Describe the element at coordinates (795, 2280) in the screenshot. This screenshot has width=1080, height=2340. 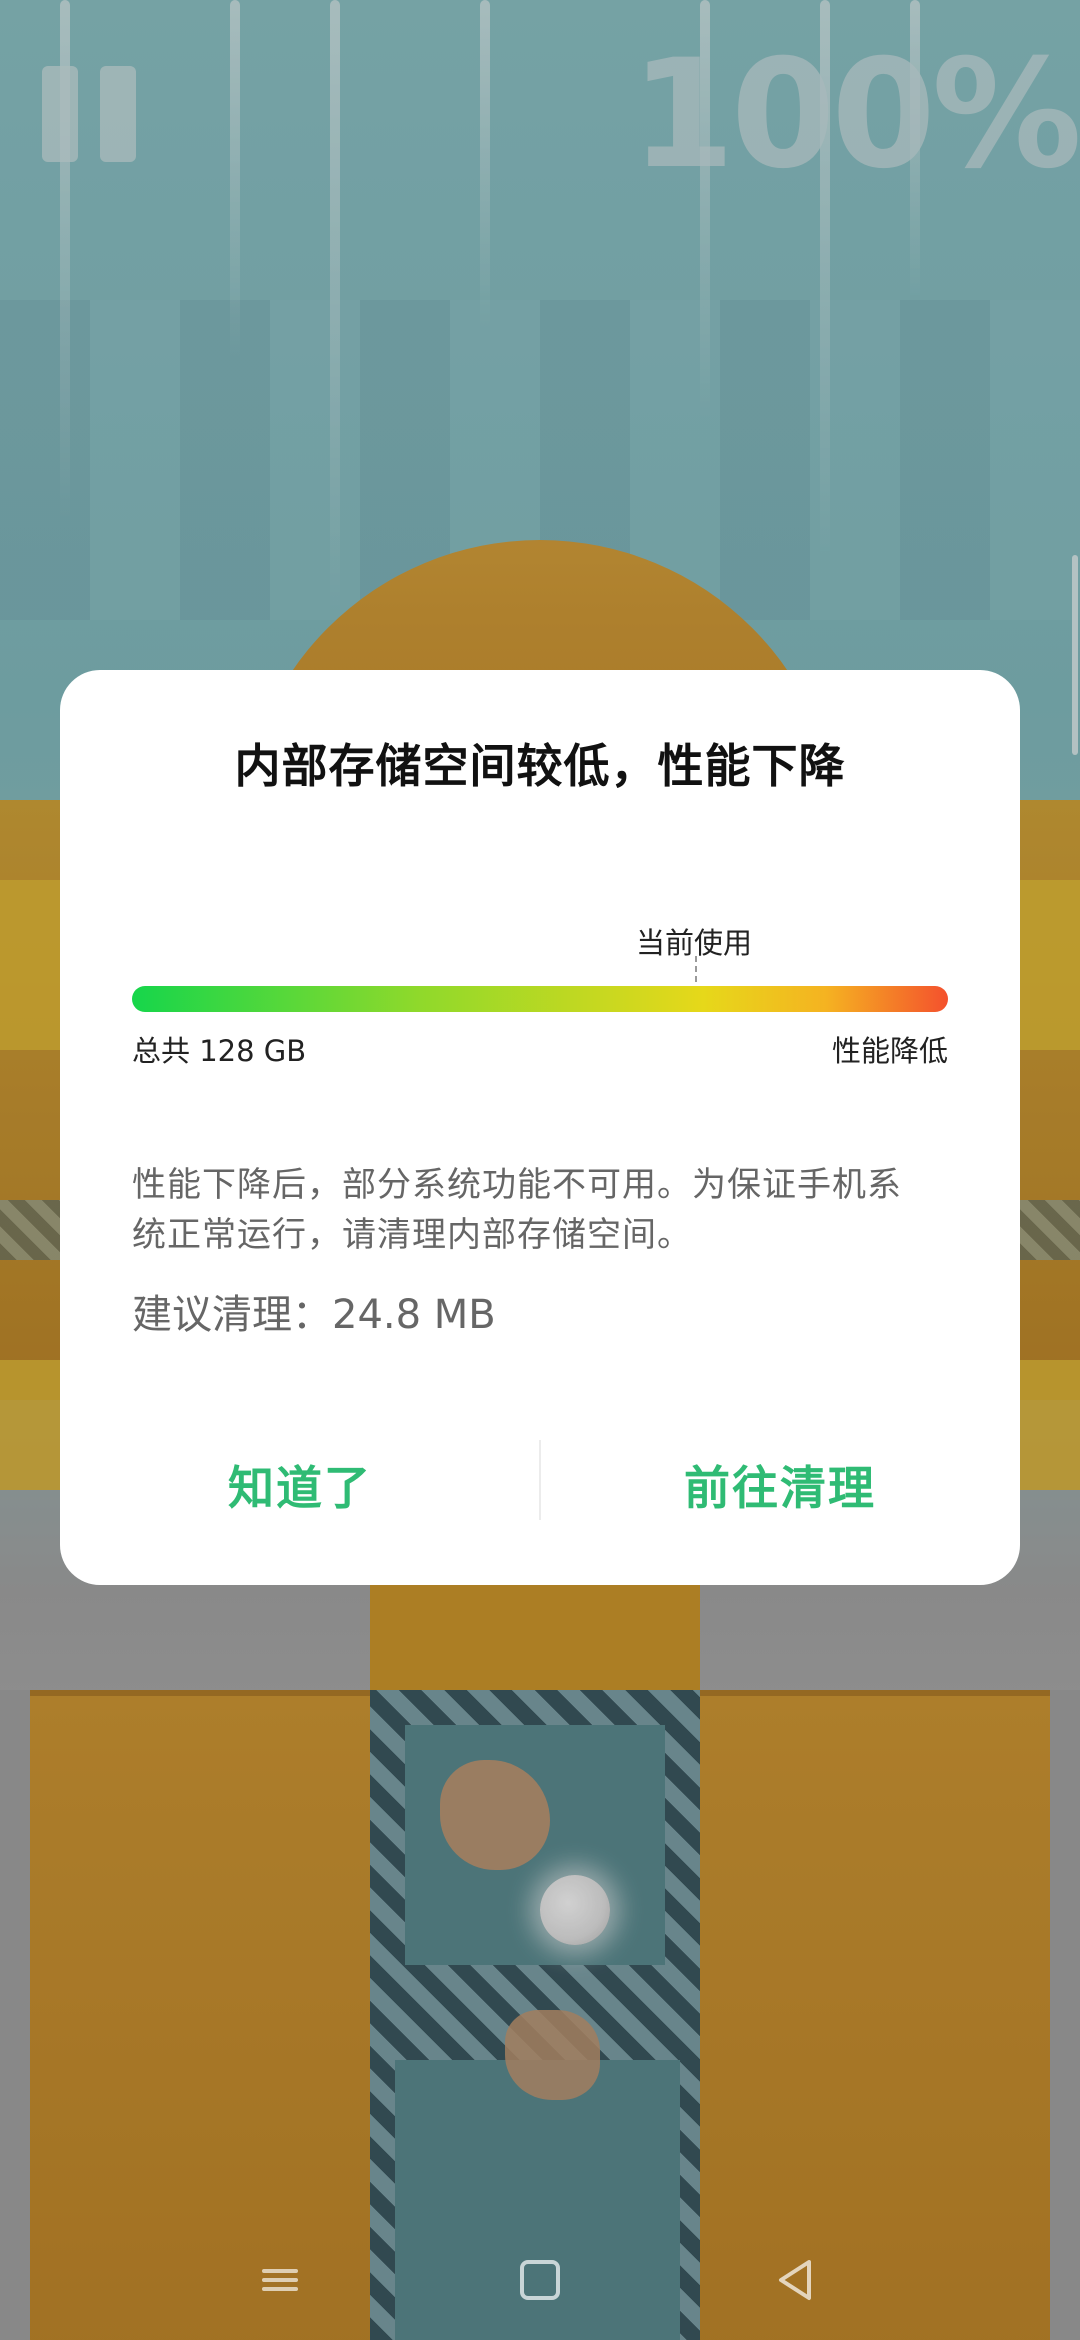
I see `back-icon` at that location.